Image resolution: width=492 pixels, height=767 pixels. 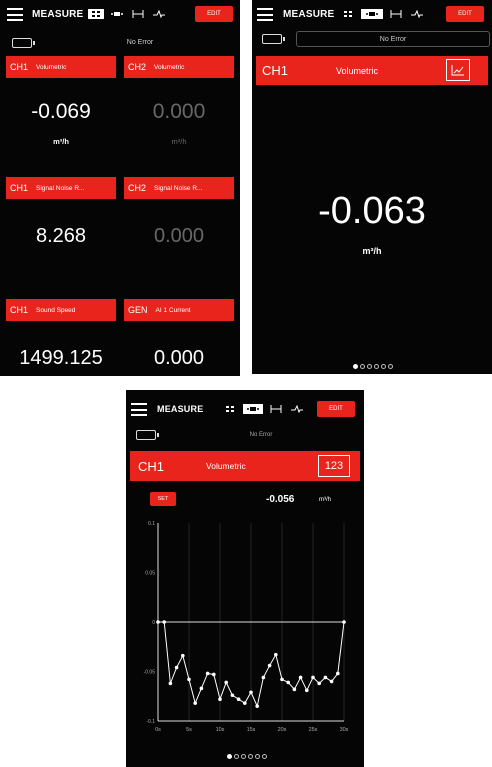 I want to click on set-button: SET, so click(x=163, y=499).